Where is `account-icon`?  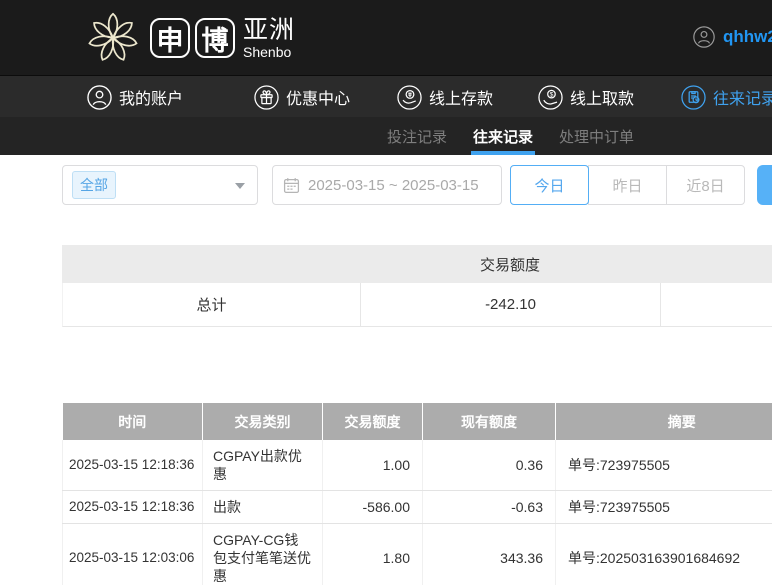
account-icon is located at coordinates (99, 97).